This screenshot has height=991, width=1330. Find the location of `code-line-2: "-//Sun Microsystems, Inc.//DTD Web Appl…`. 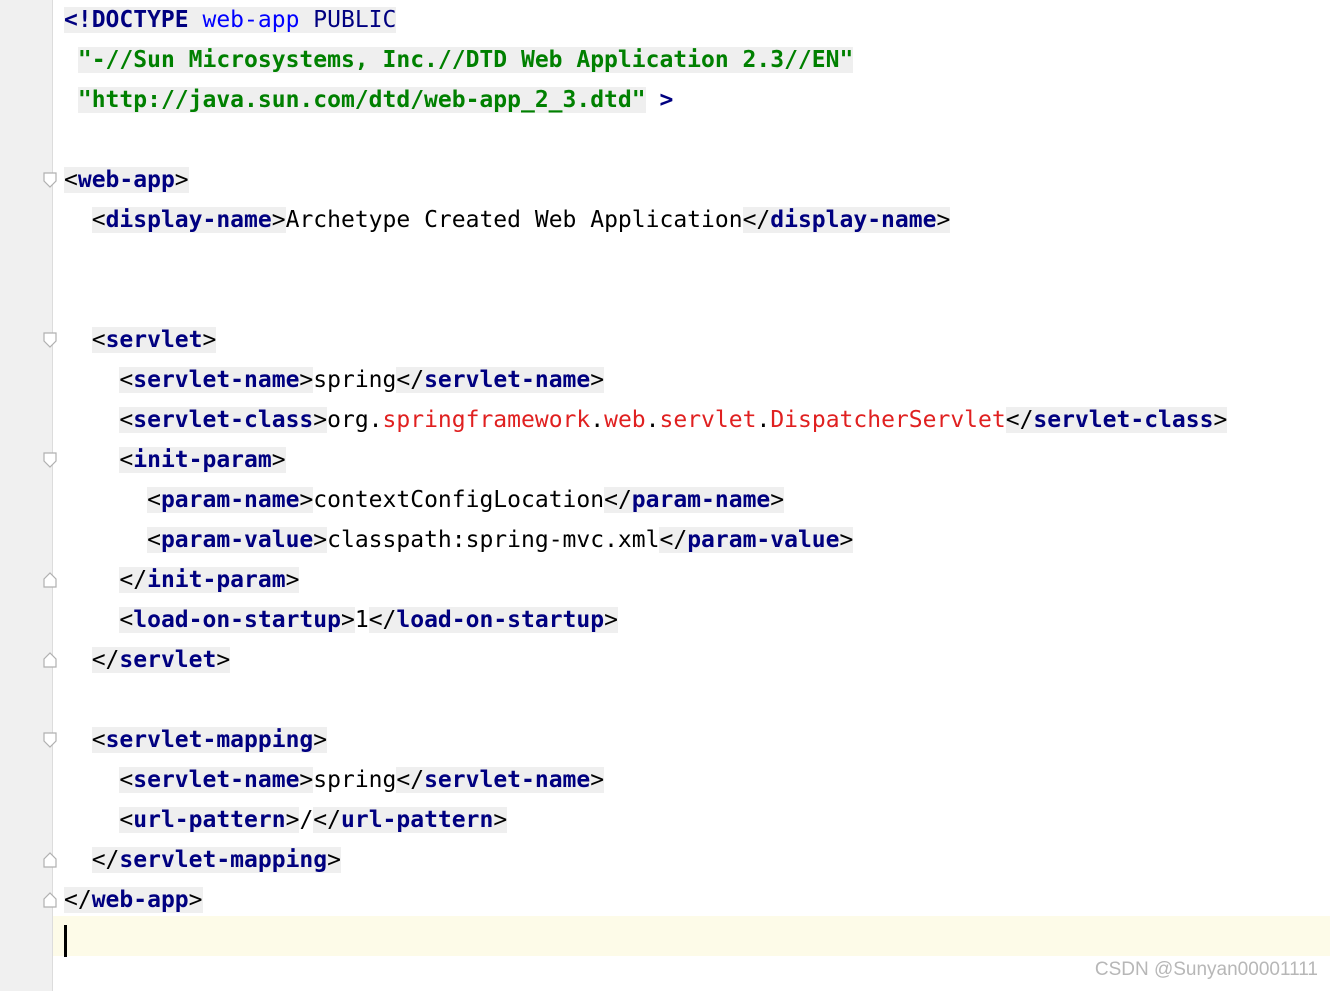

code-line-2: "-//Sun Microsystems, Inc.//DTD Web Appl… is located at coordinates (697, 60).